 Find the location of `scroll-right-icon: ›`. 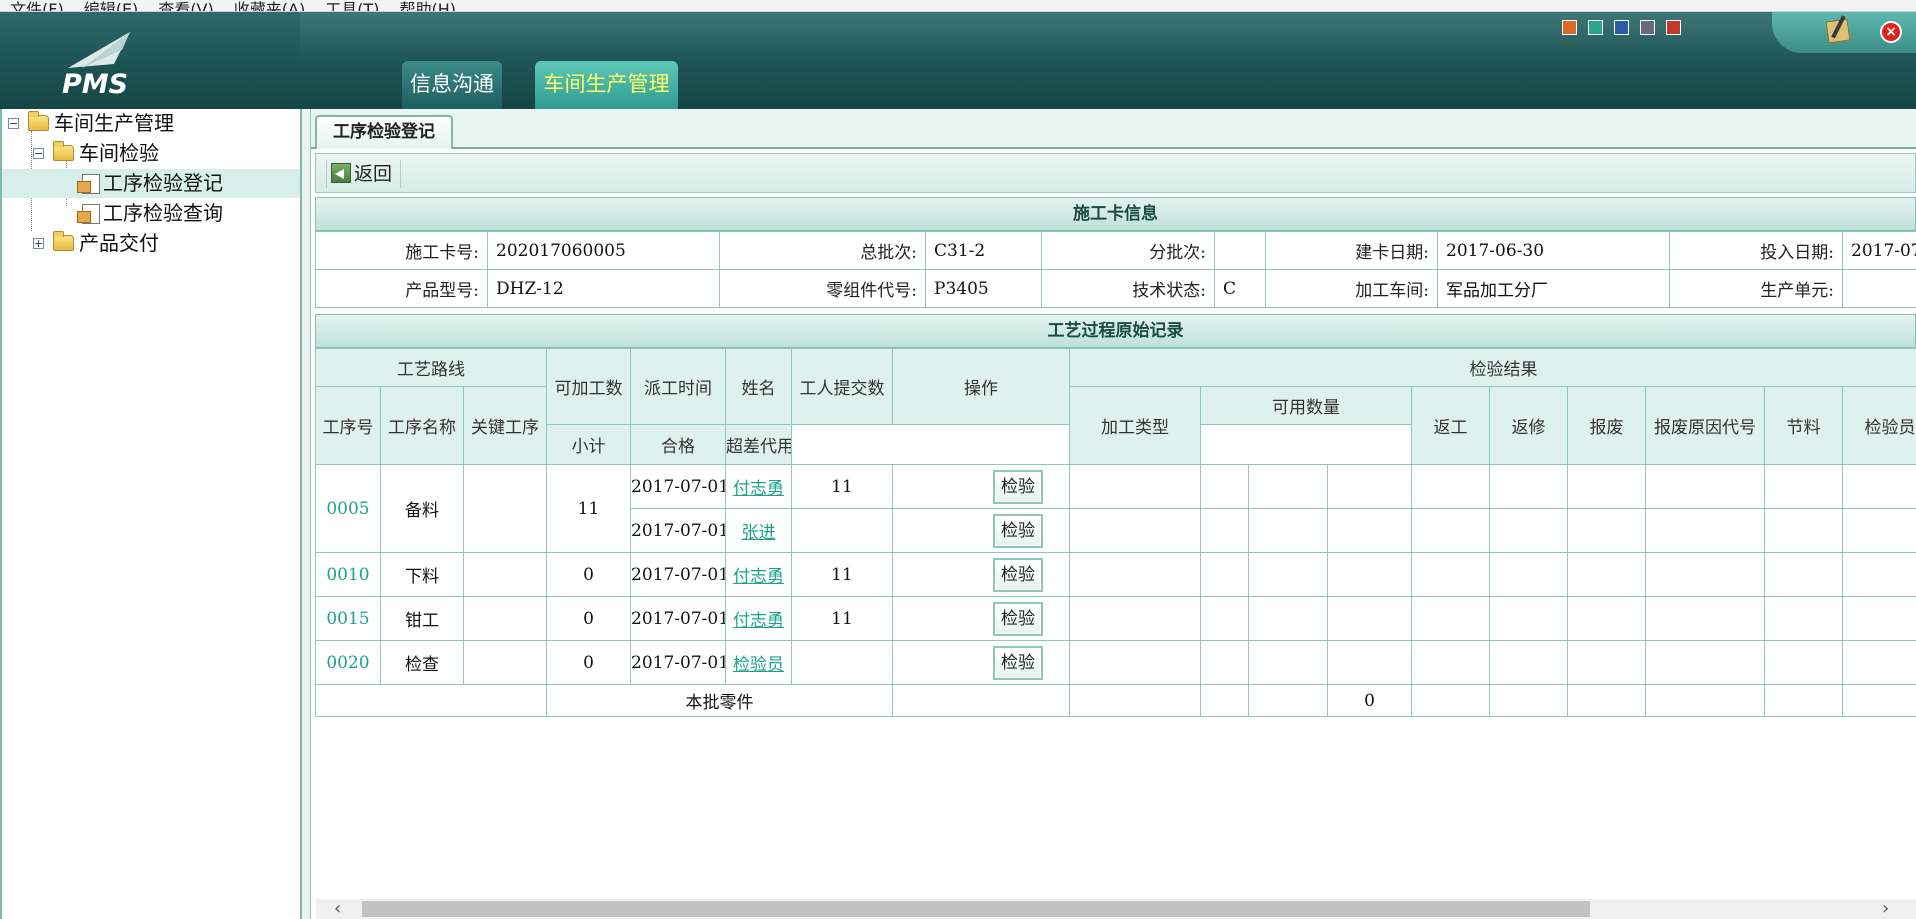

scroll-right-icon: › is located at coordinates (1890, 909).